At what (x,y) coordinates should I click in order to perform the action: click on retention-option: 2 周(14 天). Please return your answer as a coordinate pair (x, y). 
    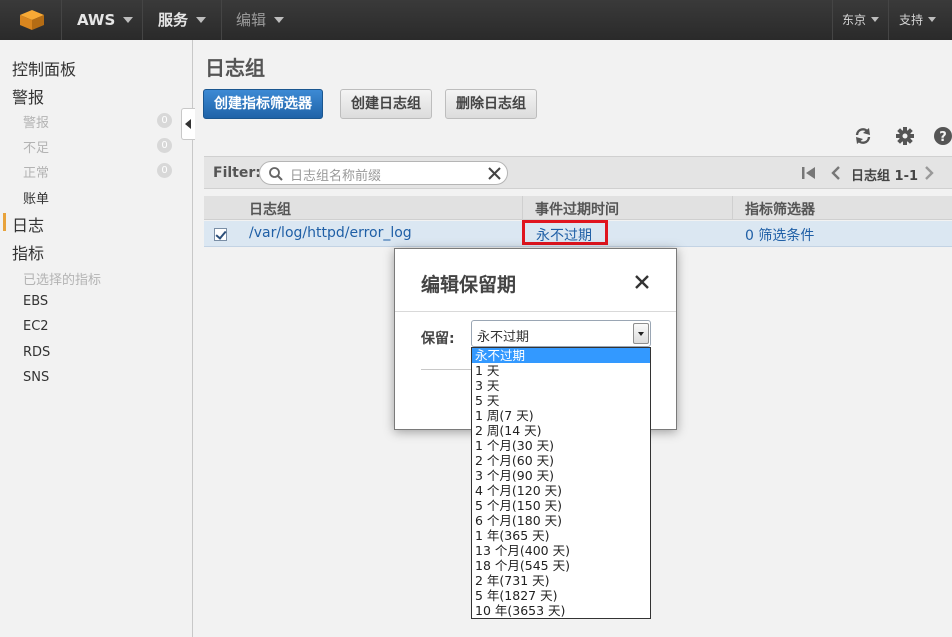
    Looking at the image, I should click on (561, 430).